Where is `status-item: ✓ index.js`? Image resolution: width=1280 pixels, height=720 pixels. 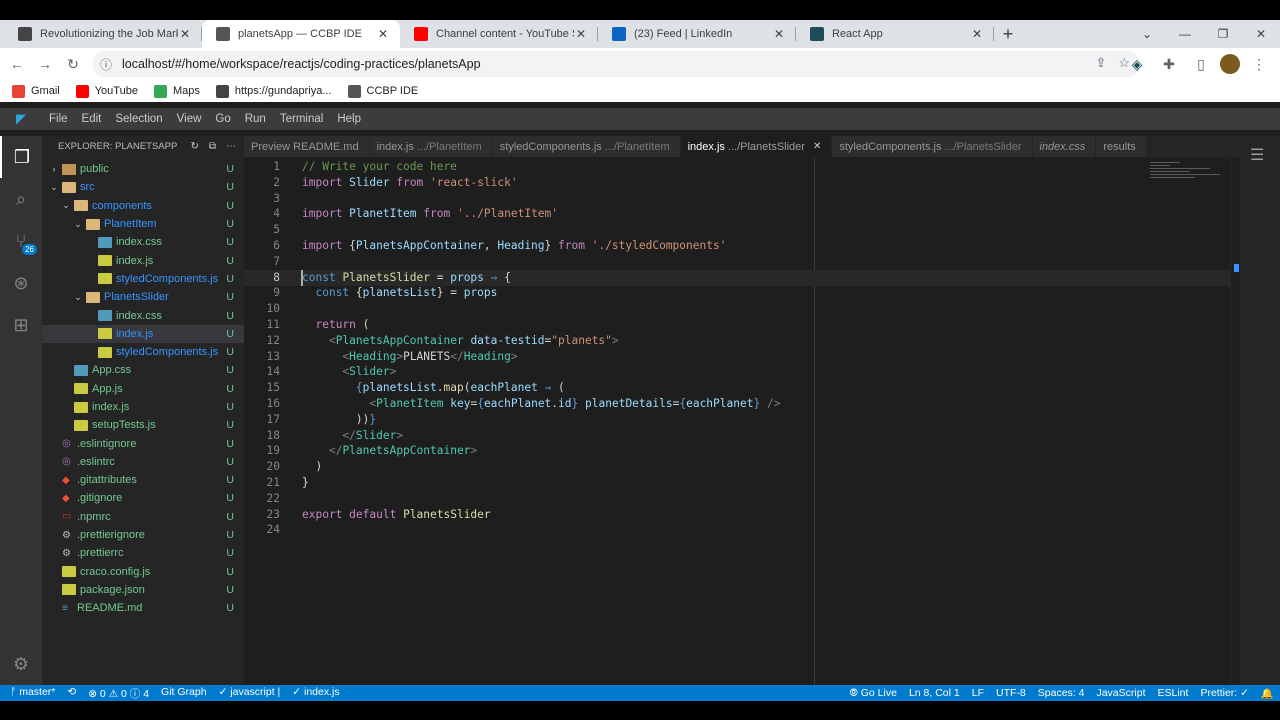
status-item: ✓ index.js is located at coordinates (315, 693).